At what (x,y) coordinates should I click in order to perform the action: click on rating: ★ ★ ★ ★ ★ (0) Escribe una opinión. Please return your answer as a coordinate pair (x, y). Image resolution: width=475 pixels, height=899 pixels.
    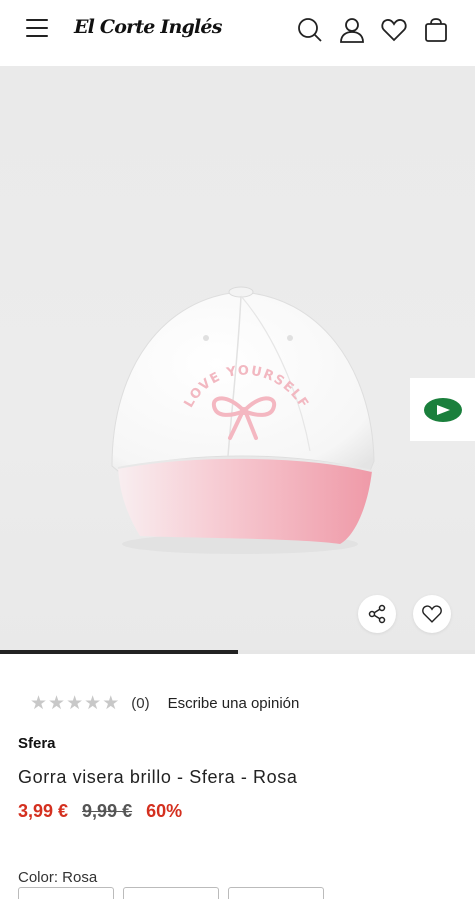
    Looking at the image, I should click on (164, 703).